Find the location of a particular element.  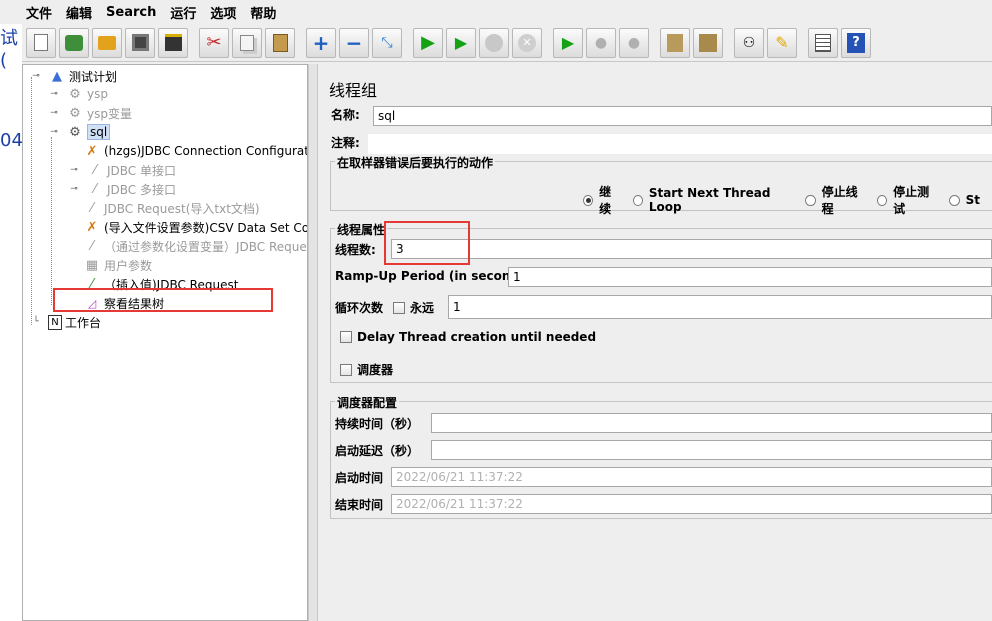

help-button: ? is located at coordinates (856, 42).